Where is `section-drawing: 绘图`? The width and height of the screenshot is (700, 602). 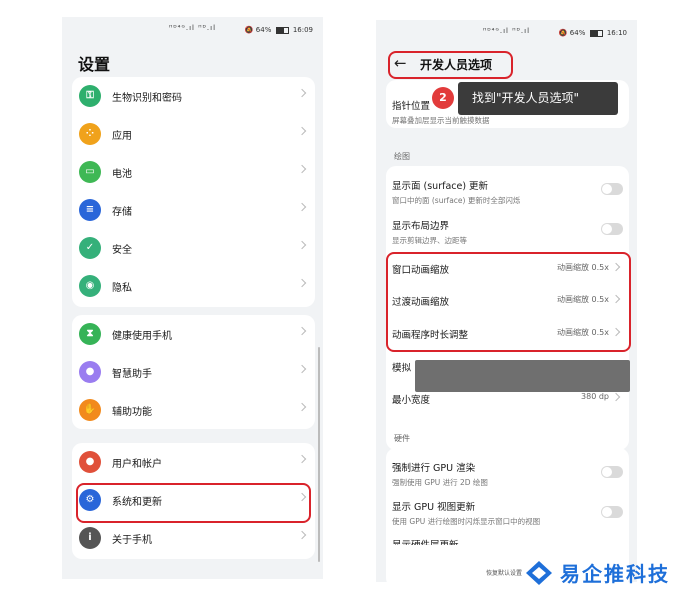
section-drawing: 绘图 is located at coordinates (402, 156).